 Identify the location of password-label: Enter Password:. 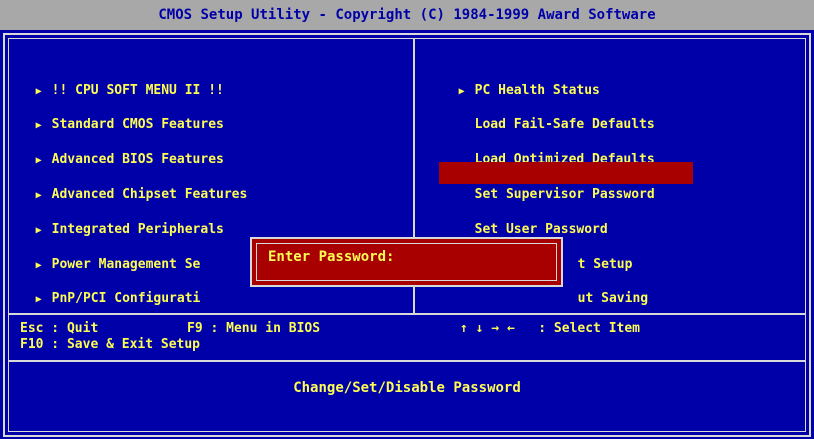
(331, 257).